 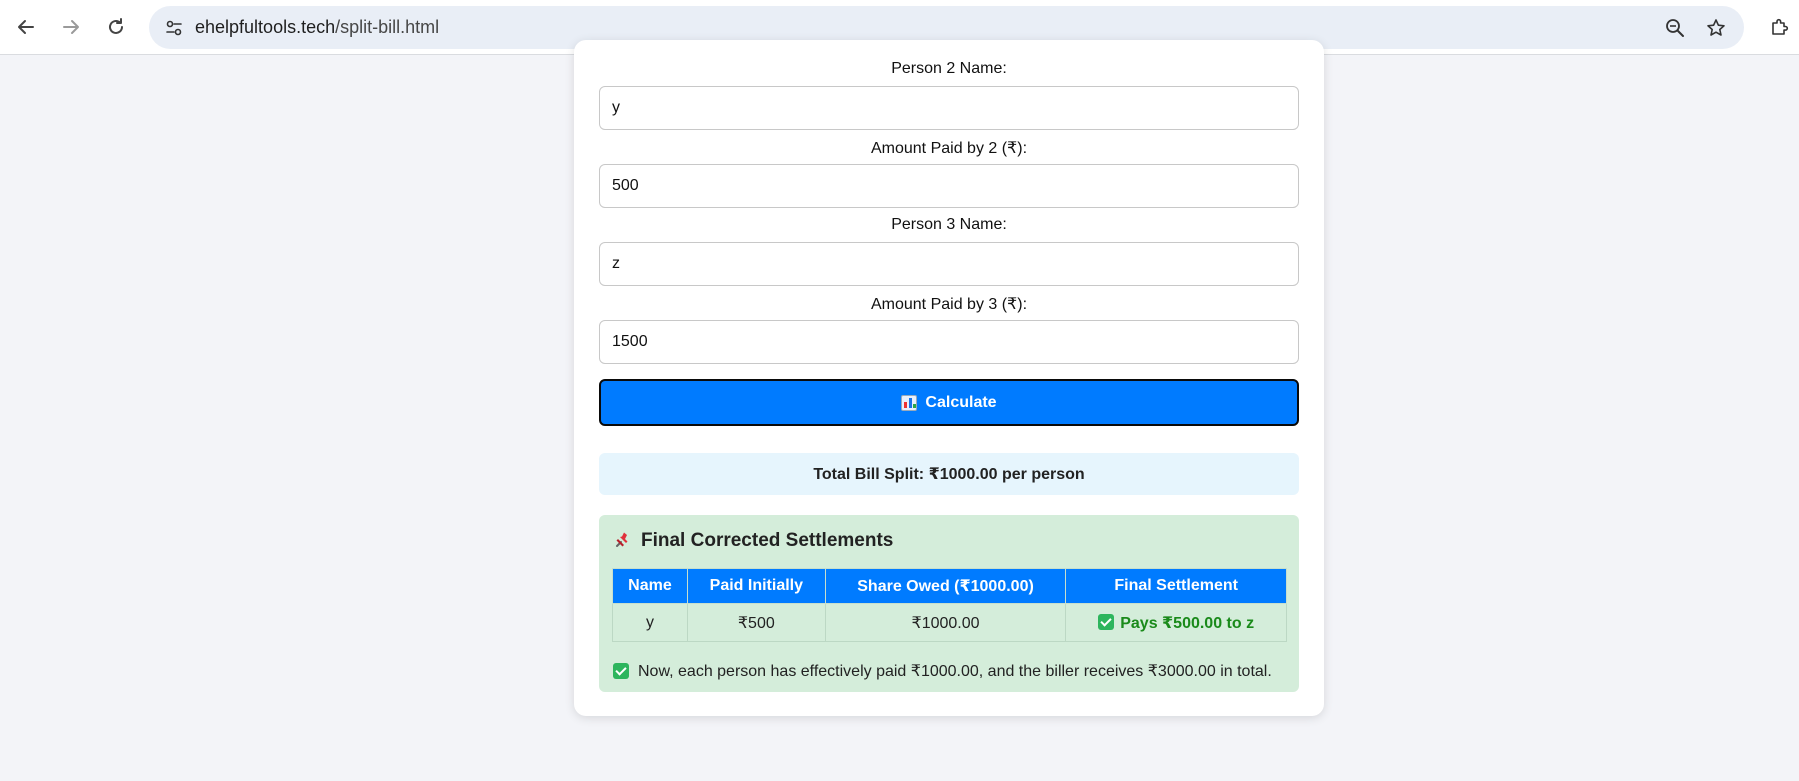 What do you see at coordinates (1187, 623) in the screenshot?
I see `final-settlement-text: Pays ₹500.00 to z` at bounding box center [1187, 623].